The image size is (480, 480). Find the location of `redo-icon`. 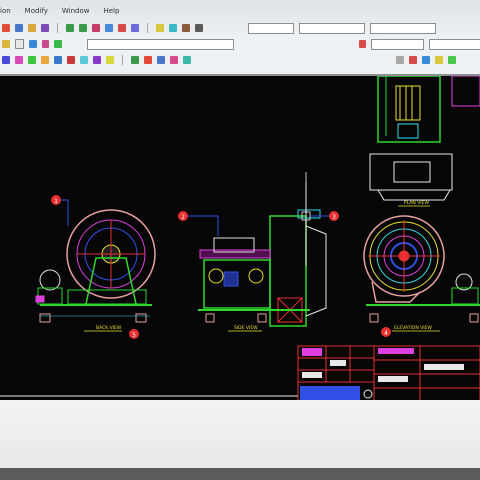

redo-icon is located at coordinates (83, 28).